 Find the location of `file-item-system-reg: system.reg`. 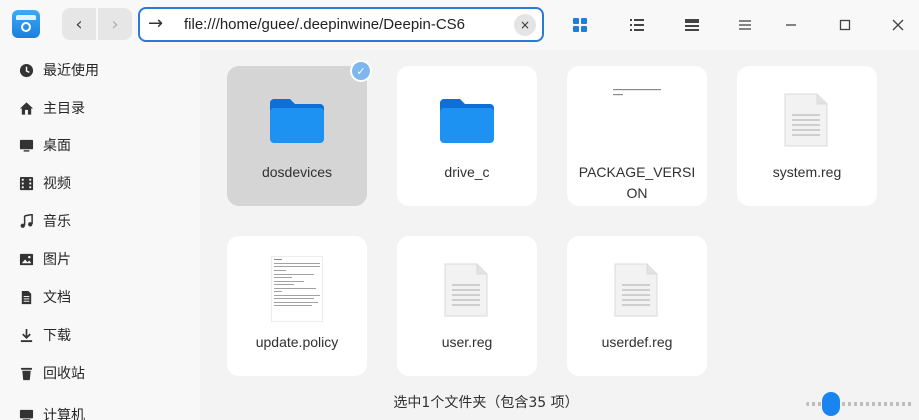

file-item-system-reg: system.reg is located at coordinates (807, 136).